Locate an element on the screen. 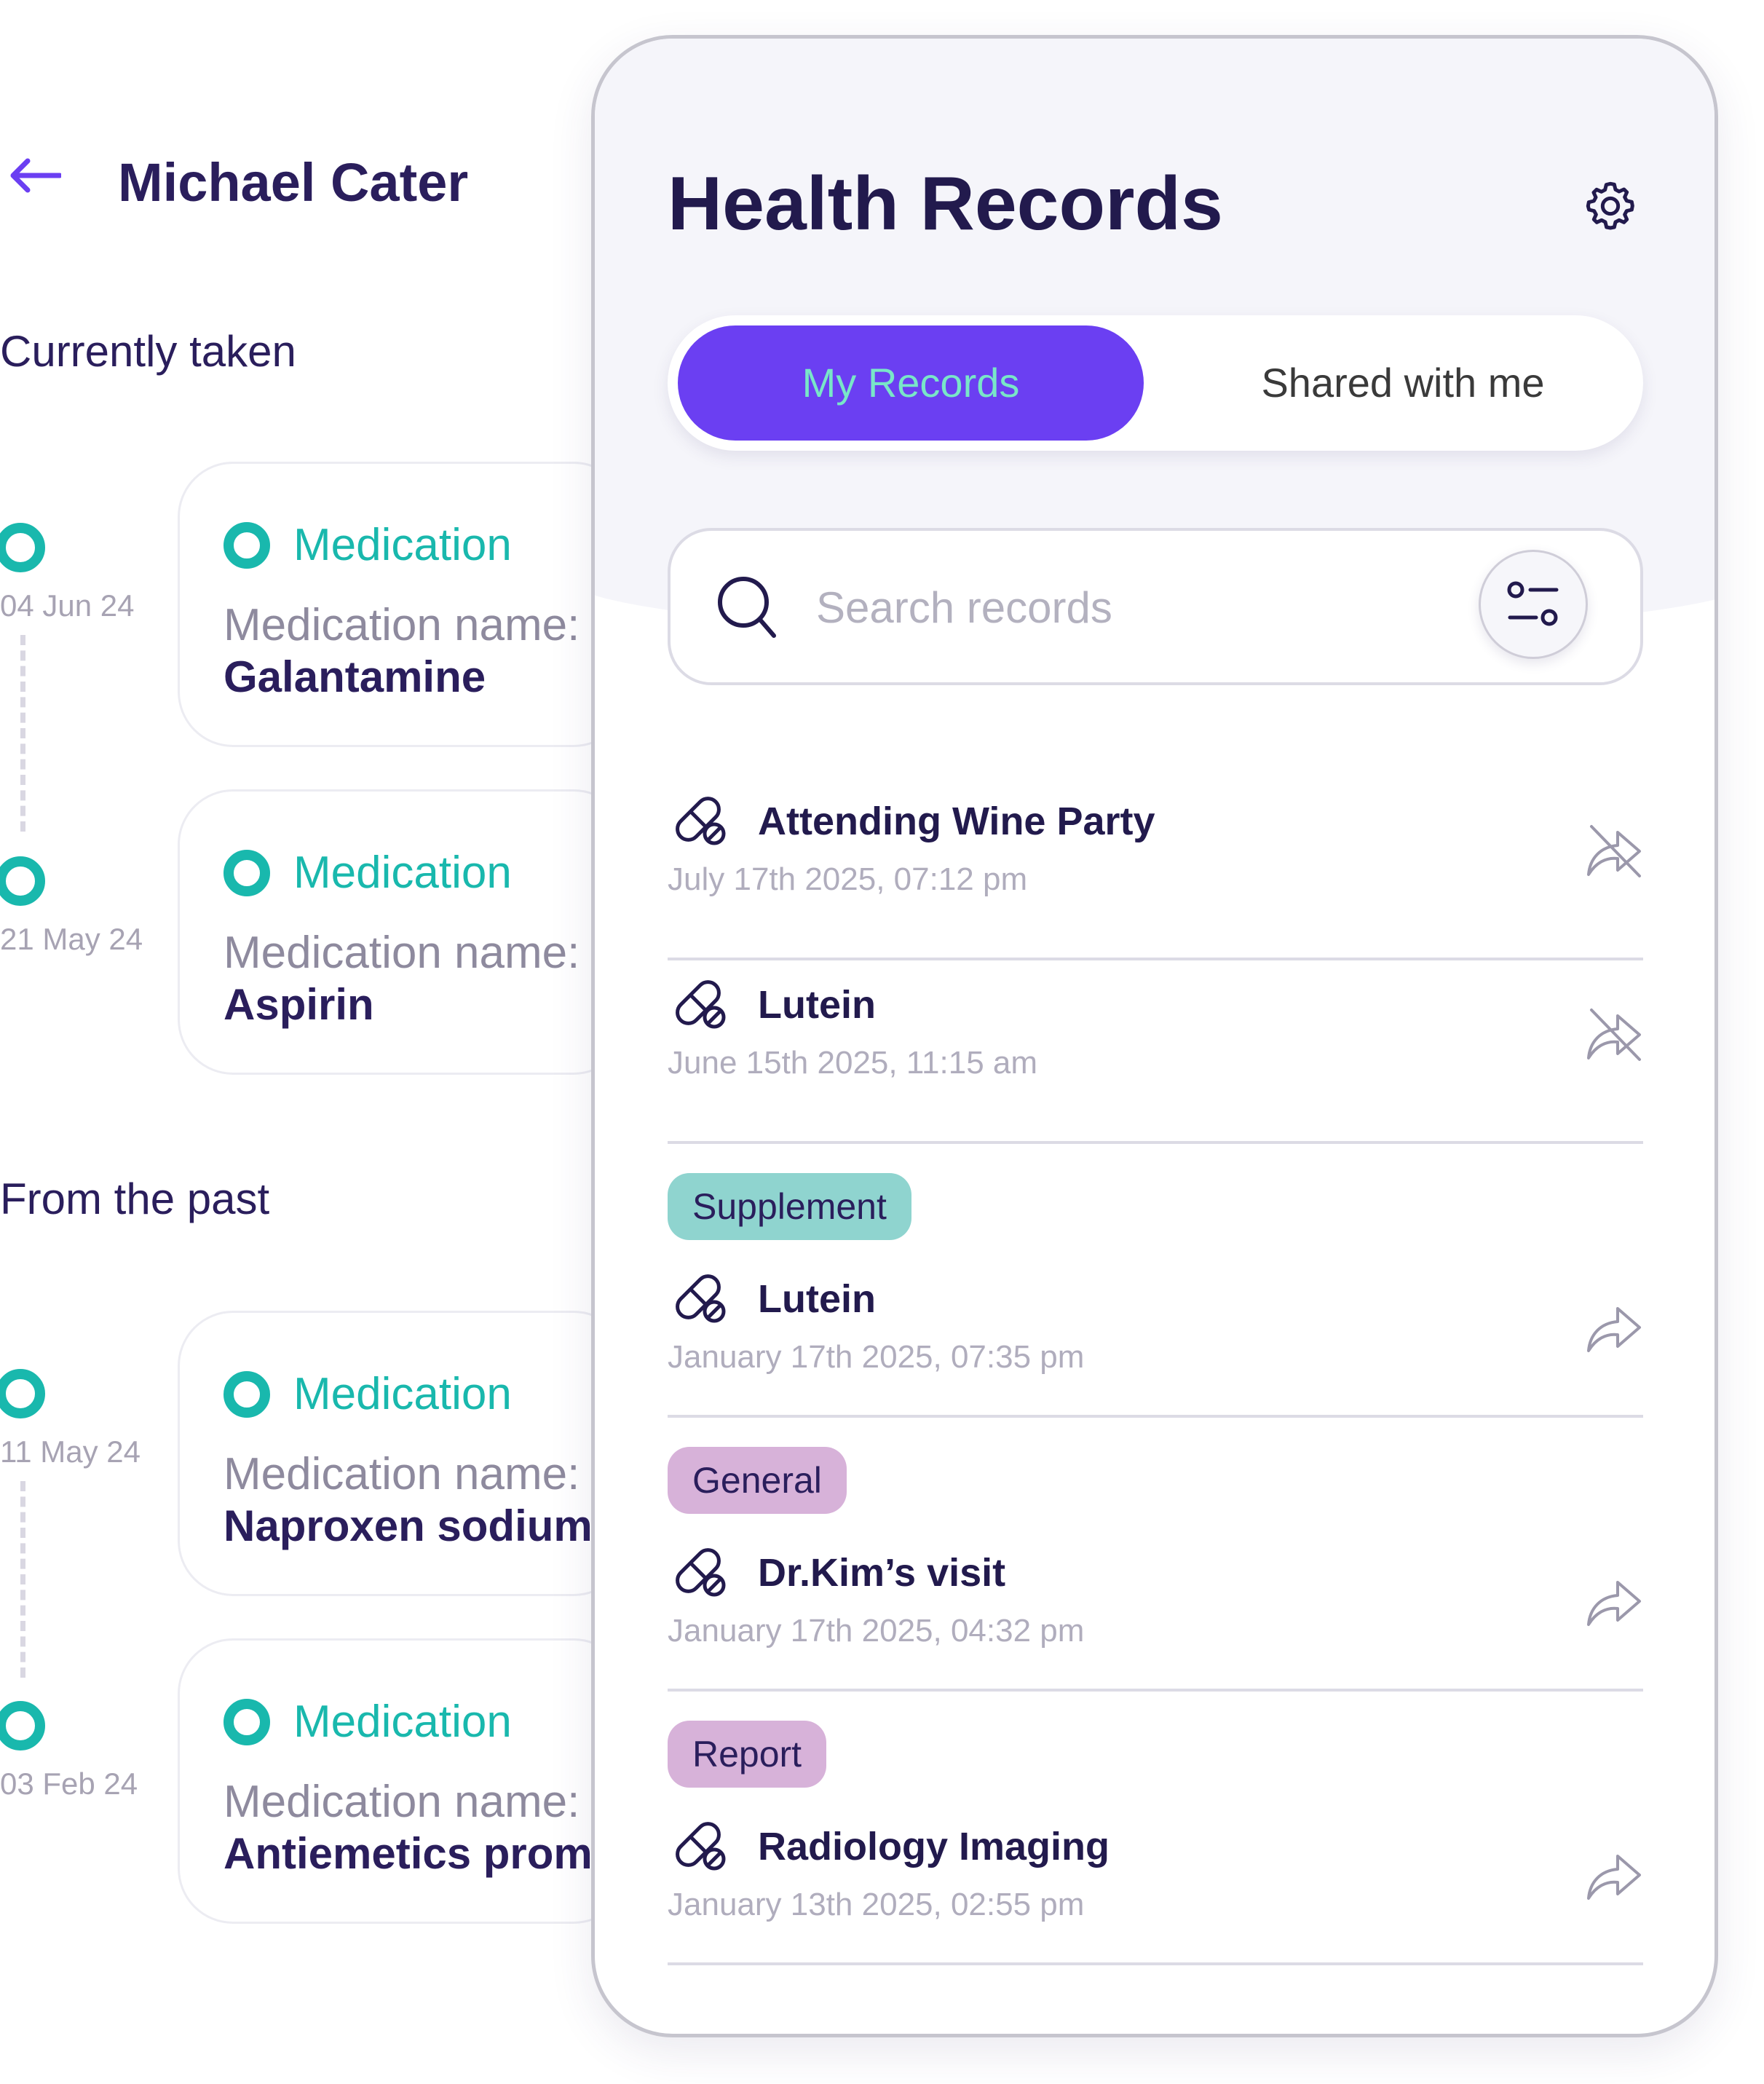 Image resolution: width=1764 pixels, height=2084 pixels. record-tag-report: Report is located at coordinates (748, 1754).